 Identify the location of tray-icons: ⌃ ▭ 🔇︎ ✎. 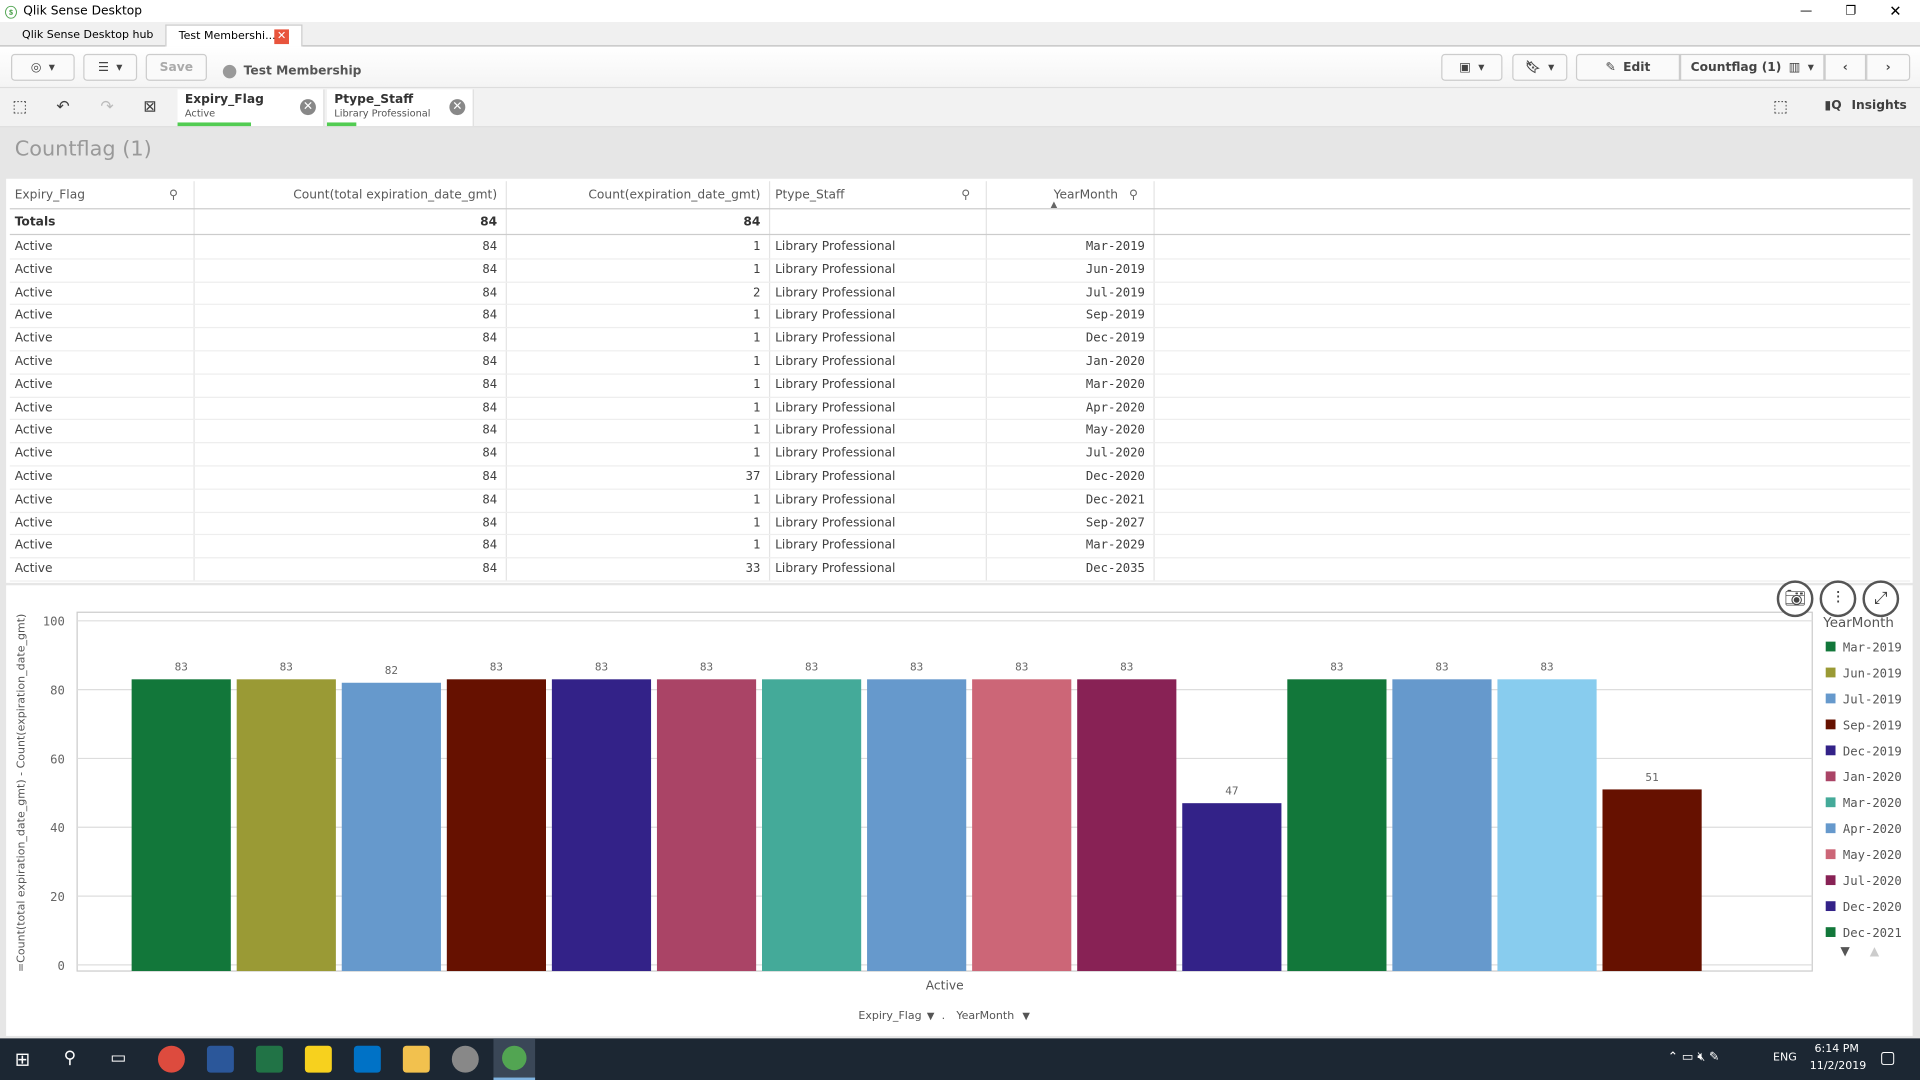
(1693, 1057).